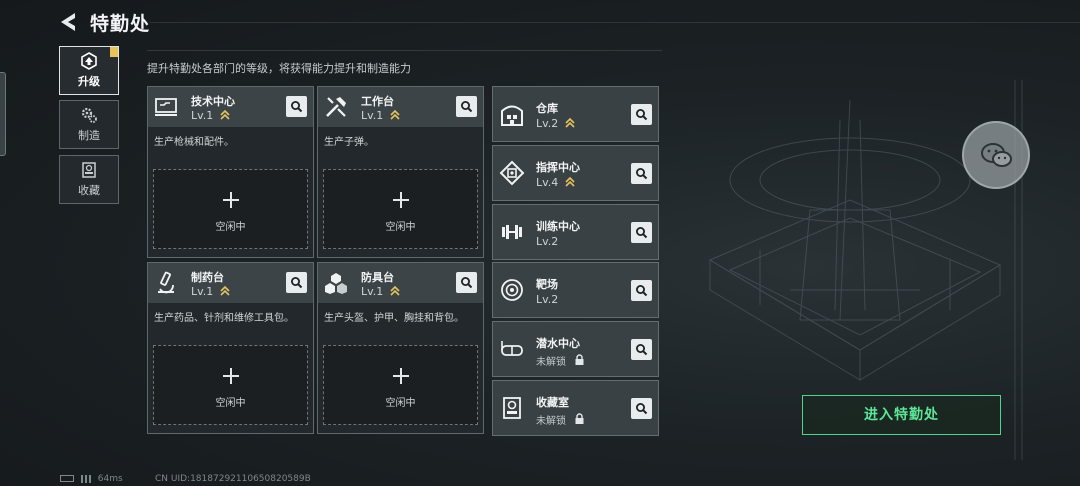 The image size is (1080, 486). I want to click on card-header: 防具台 Lv.1, so click(400, 283).